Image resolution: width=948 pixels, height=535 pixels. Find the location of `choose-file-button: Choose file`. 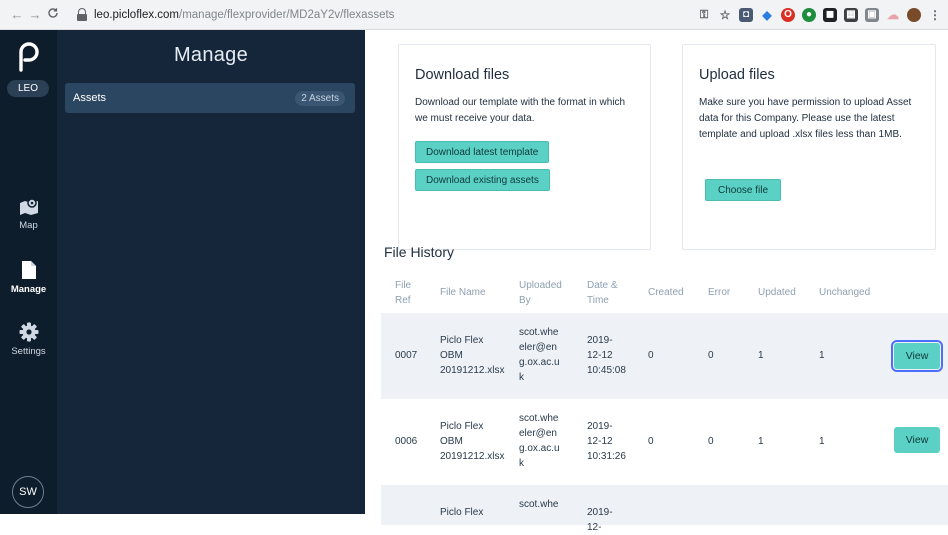

choose-file-button: Choose file is located at coordinates (743, 190).